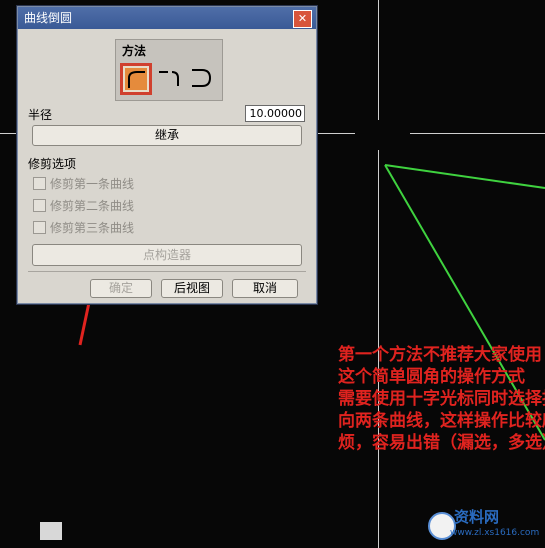 This screenshot has width=545, height=548. I want to click on three-curve-fillet-icon, so click(202, 78).